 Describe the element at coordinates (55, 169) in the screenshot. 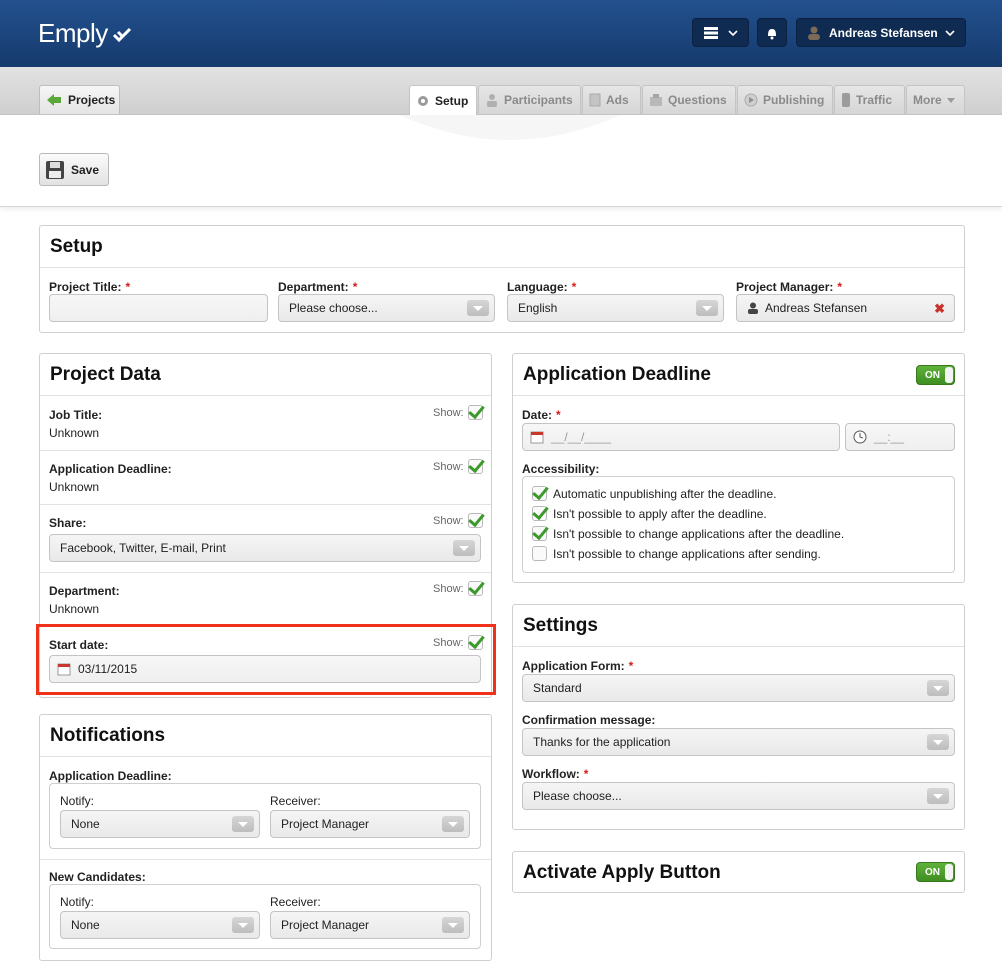

I see `floppy-disk-icon` at that location.